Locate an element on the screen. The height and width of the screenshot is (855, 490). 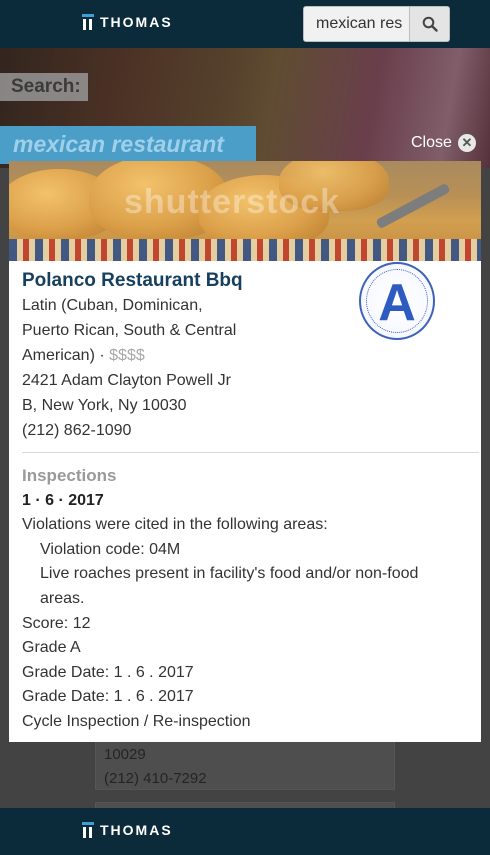
cuisine-line: American) · $$$$ is located at coordinates (192, 355).